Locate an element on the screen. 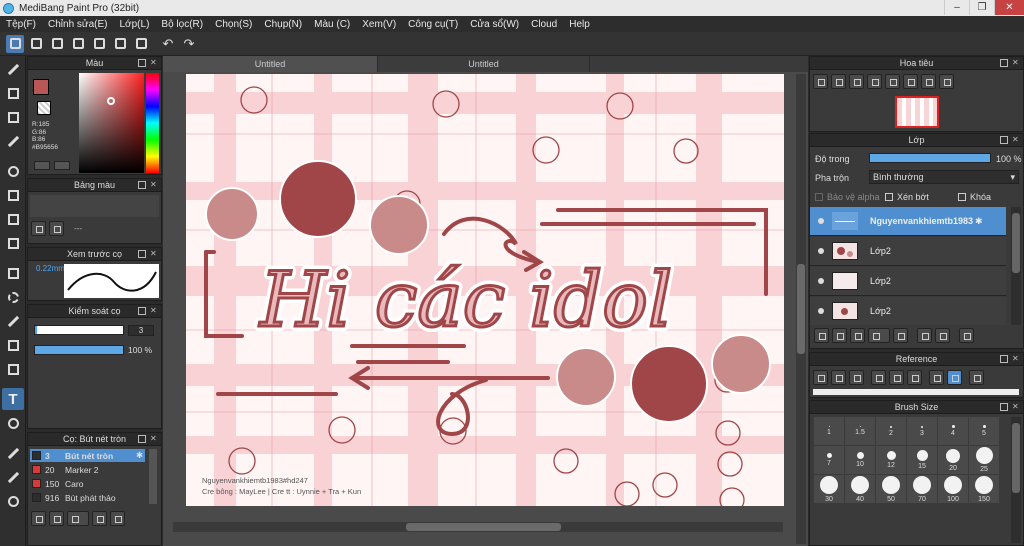 This screenshot has width=1024, height=546. canvas-horizontal-scrollbar is located at coordinates (478, 527).